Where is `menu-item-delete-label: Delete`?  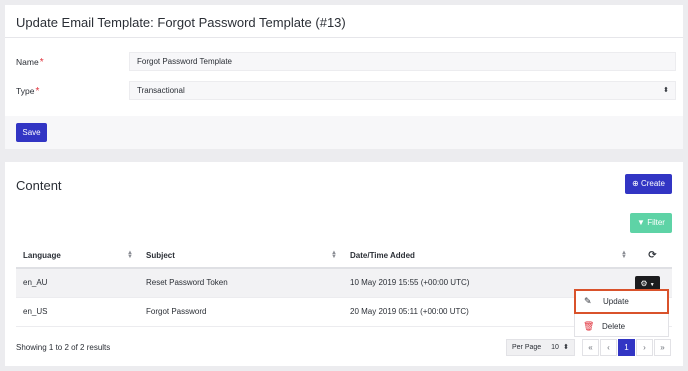 menu-item-delete-label: Delete is located at coordinates (614, 326).